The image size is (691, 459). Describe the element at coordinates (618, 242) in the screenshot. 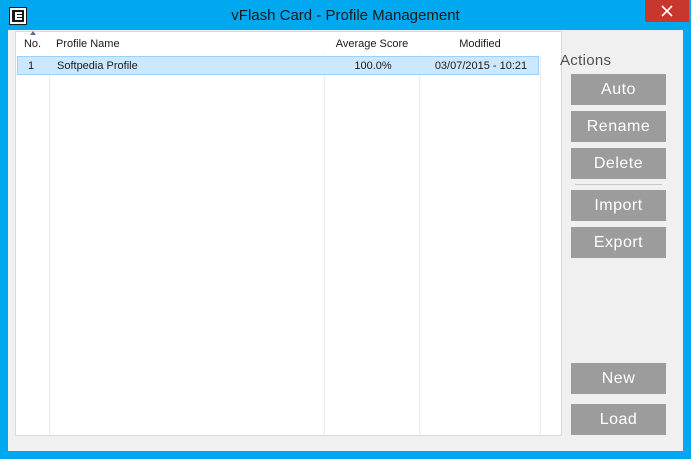

I see `export-button: Export` at that location.